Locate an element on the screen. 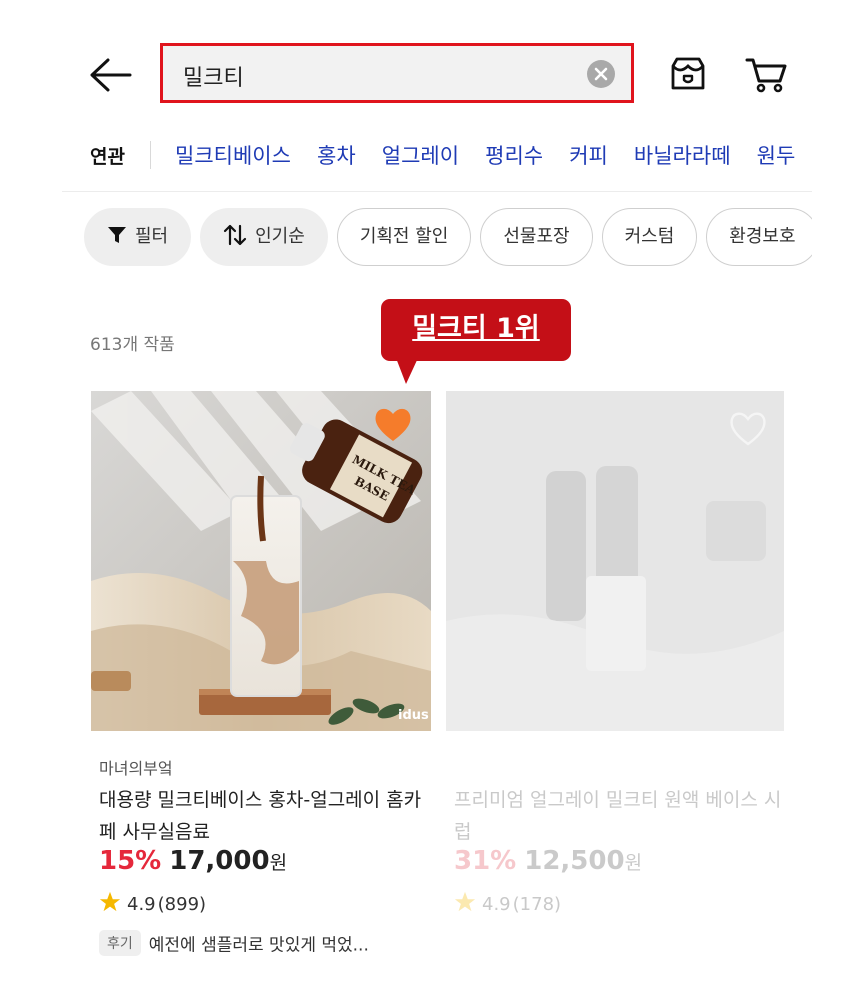  related-keyword: 홍차 is located at coordinates (336, 155).